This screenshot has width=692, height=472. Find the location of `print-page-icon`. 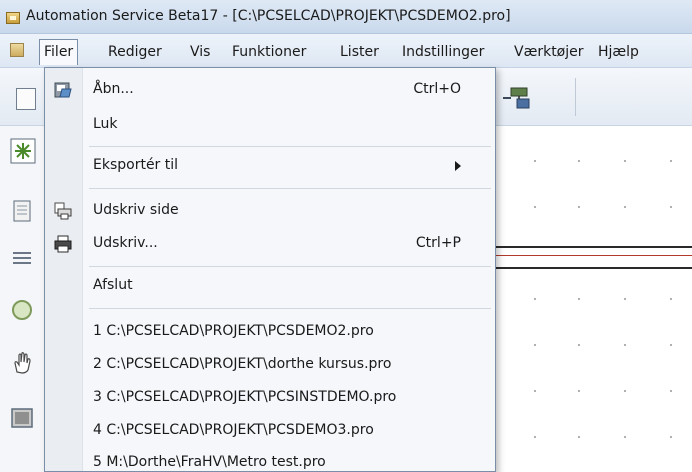

print-page-icon is located at coordinates (63, 211).